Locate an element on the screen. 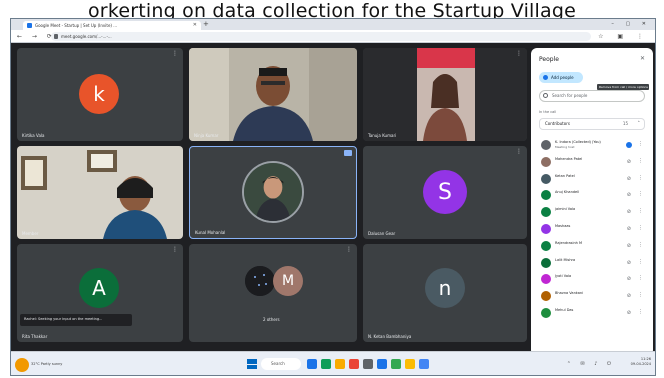  system-clock: 11:26 09-04-2024 is located at coordinates (641, 362).